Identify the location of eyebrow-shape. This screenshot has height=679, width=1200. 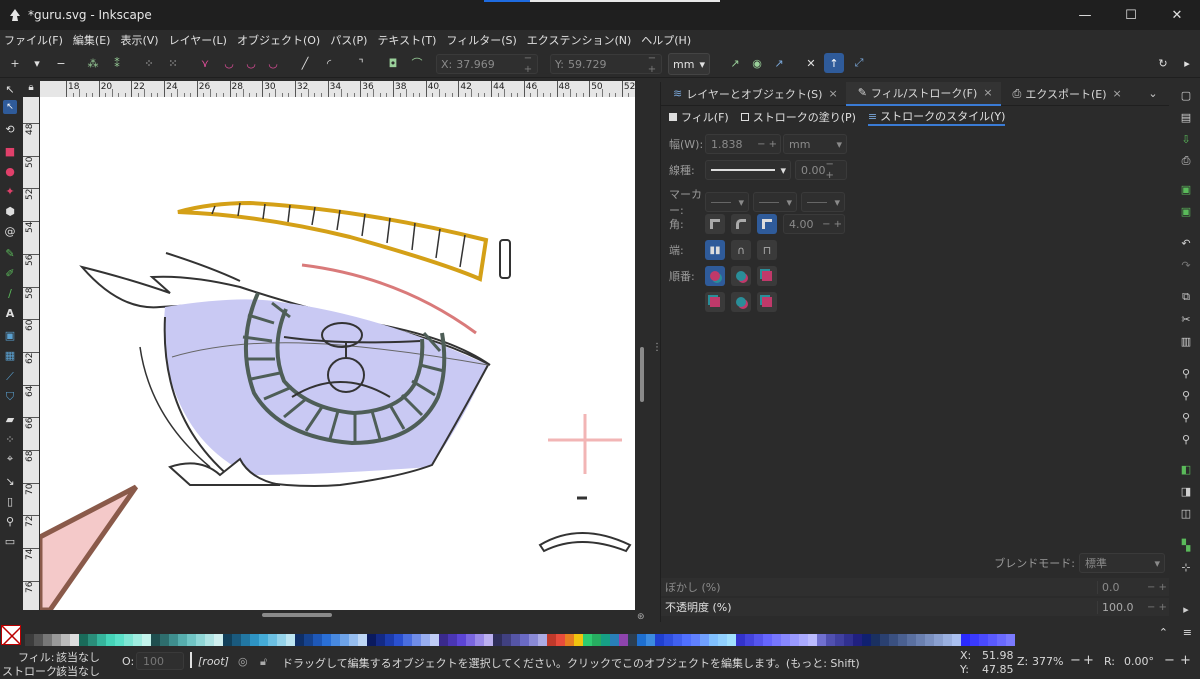
(332, 241).